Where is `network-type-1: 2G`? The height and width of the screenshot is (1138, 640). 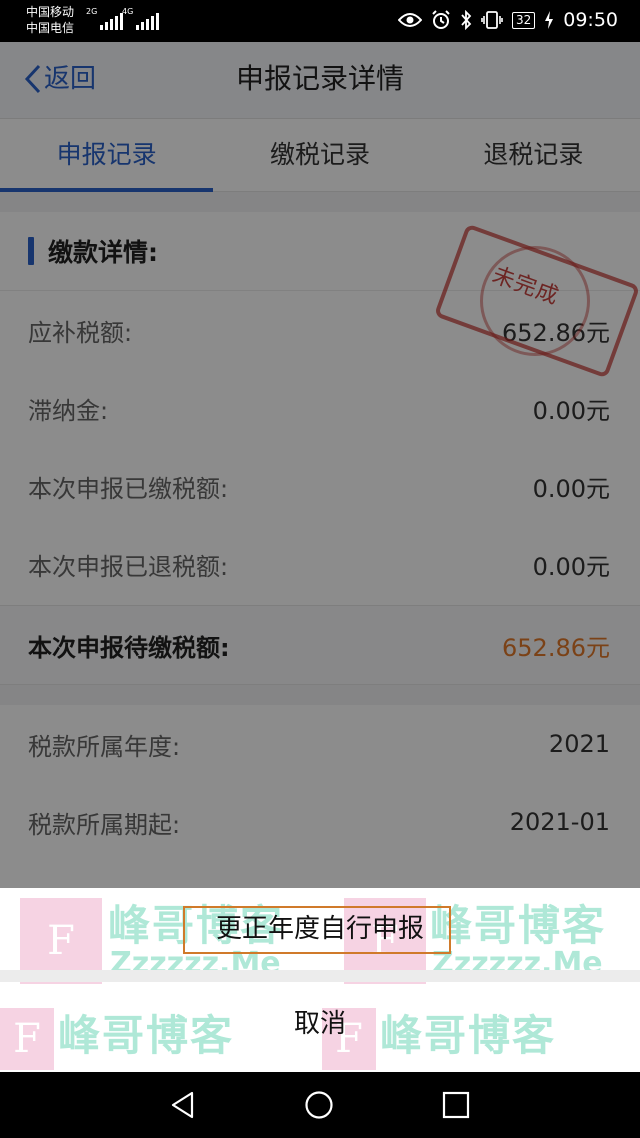
network-type-1: 2G is located at coordinates (92, 11).